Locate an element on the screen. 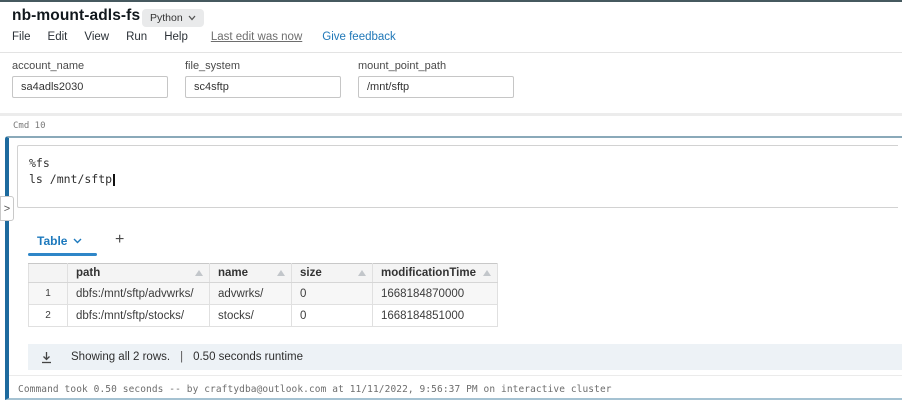  last-edit-status: Last edit was now is located at coordinates (256, 37).